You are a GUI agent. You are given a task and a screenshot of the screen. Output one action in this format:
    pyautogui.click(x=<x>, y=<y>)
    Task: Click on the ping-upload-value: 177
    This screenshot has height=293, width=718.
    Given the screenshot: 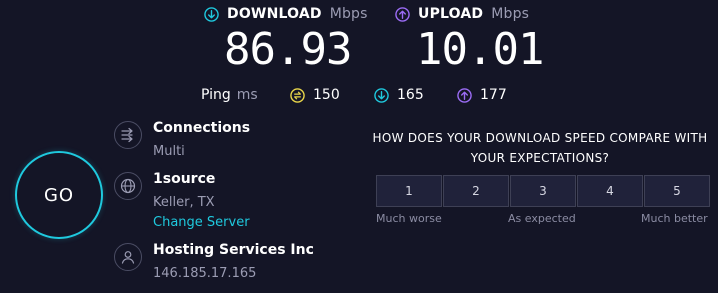 What is the action you would take?
    pyautogui.click(x=493, y=95)
    